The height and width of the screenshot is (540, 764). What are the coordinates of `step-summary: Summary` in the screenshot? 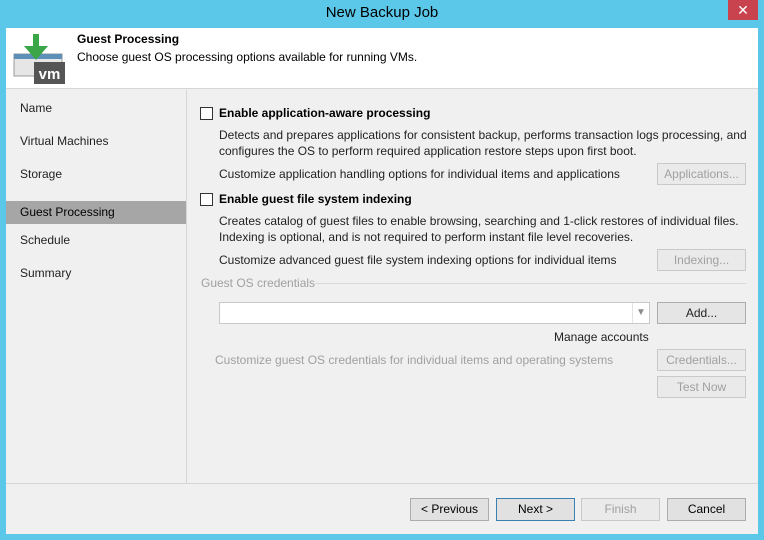 It's located at (96, 273).